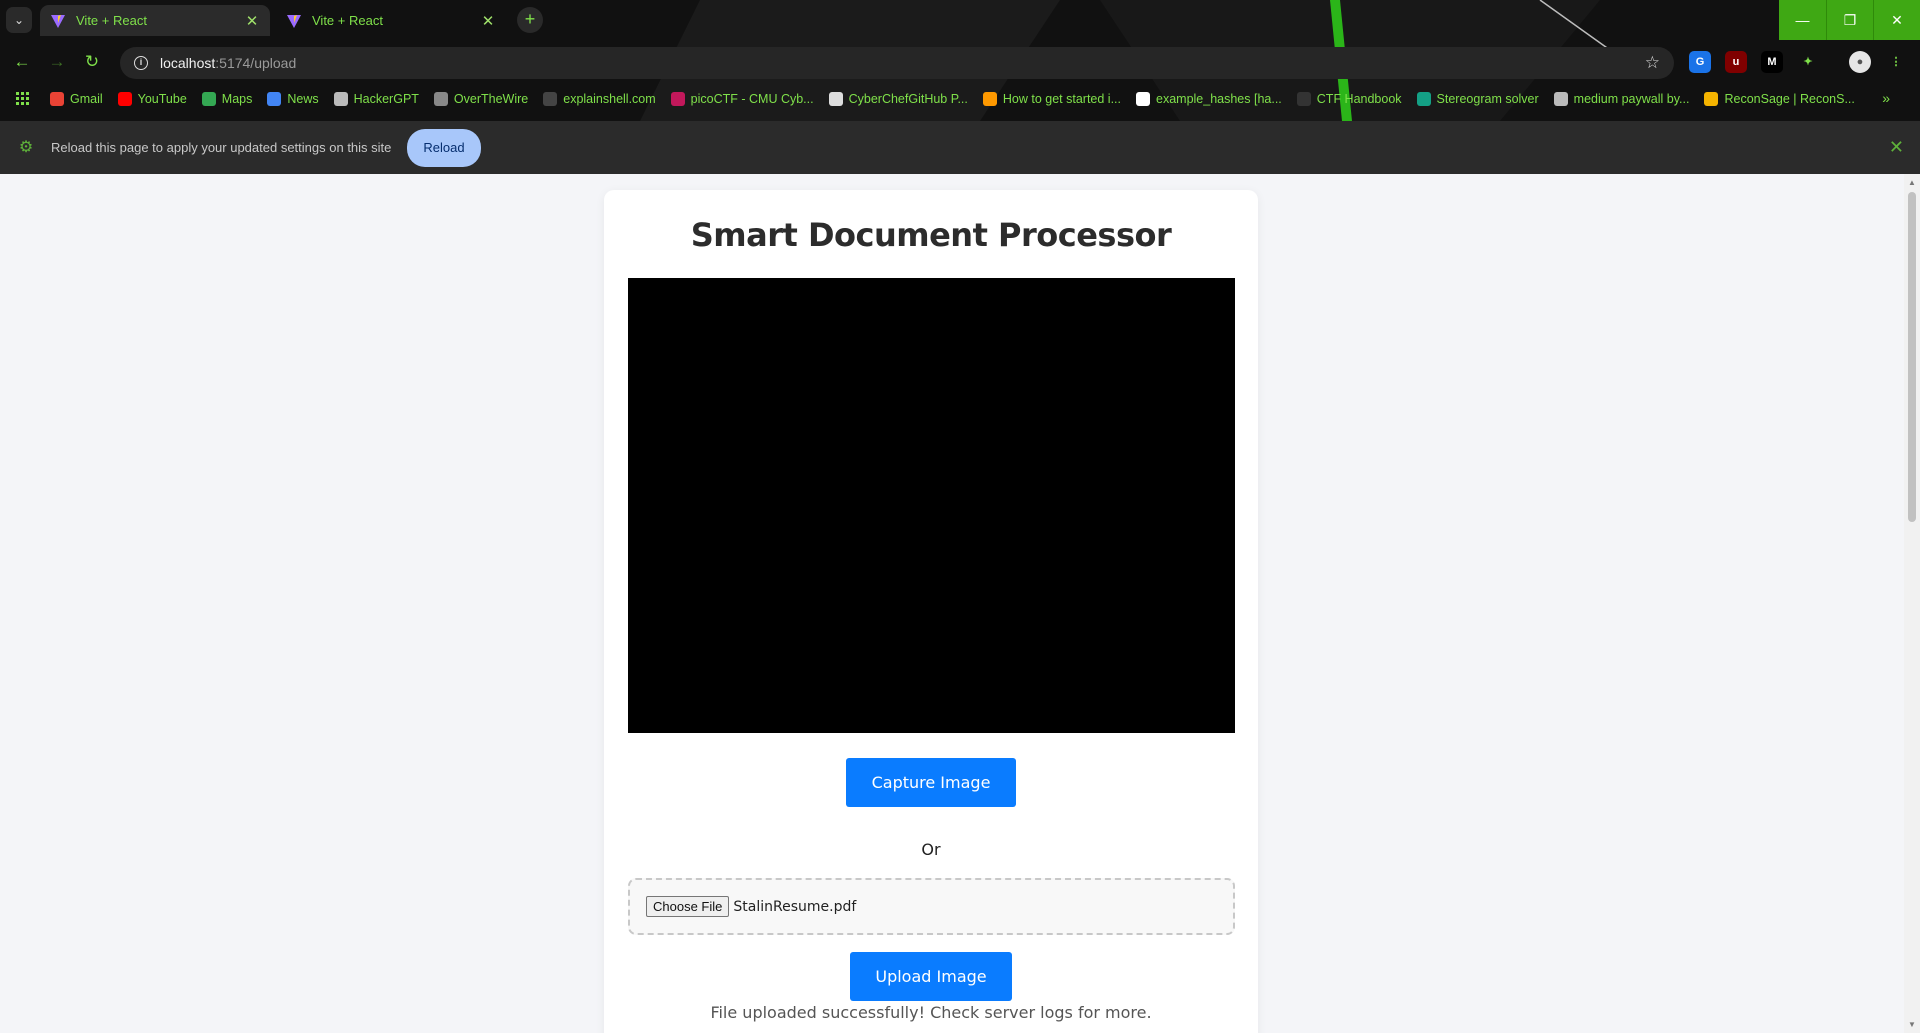 The image size is (1920, 1033). Describe the element at coordinates (386, 99) in the screenshot. I see `bookmark-label: HackerGPT` at that location.